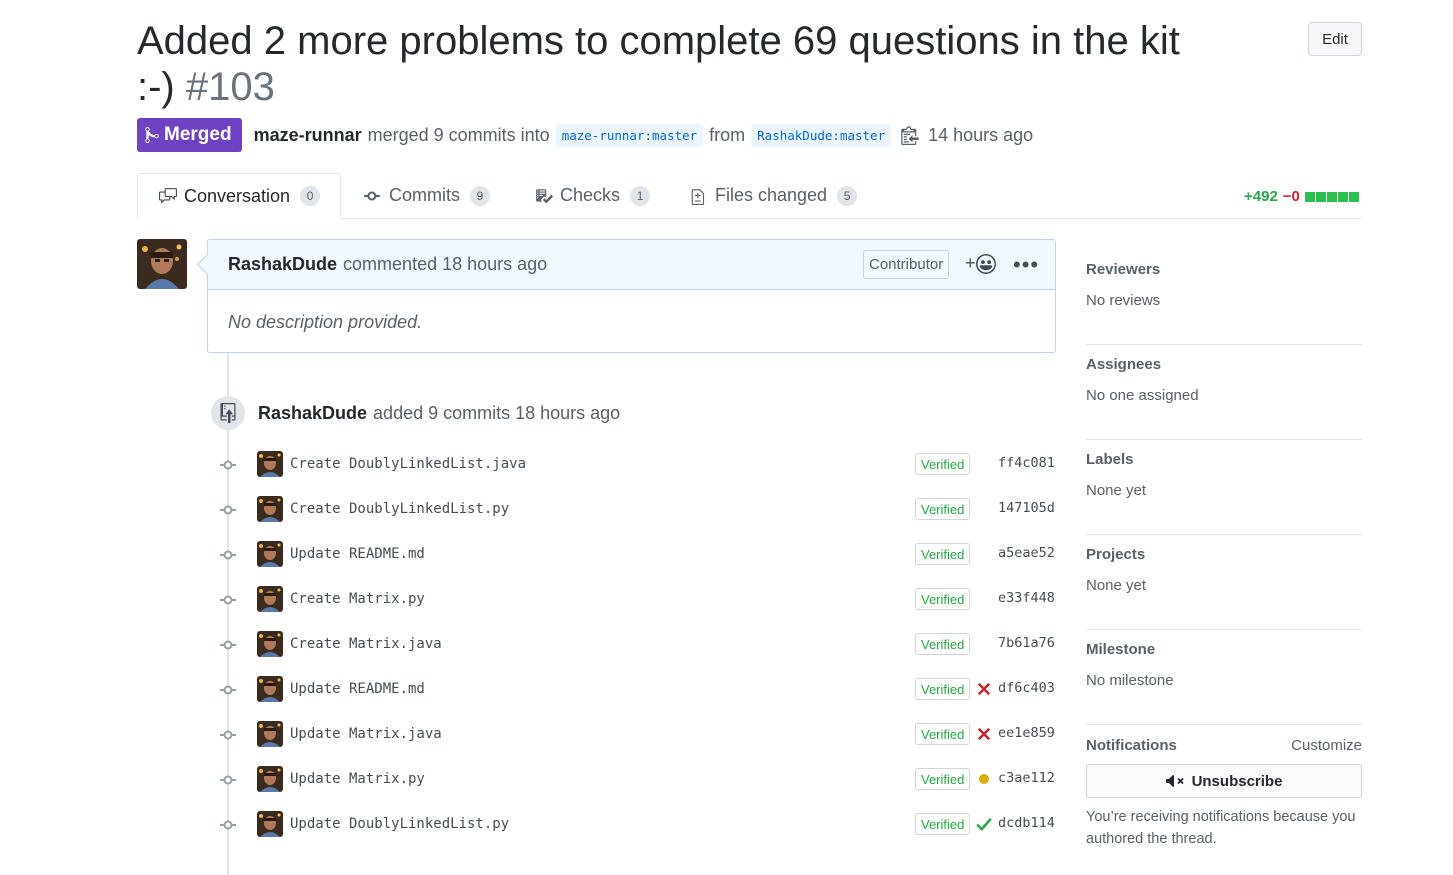  What do you see at coordinates (325, 322) in the screenshot?
I see `comment-body: No description provided.` at bounding box center [325, 322].